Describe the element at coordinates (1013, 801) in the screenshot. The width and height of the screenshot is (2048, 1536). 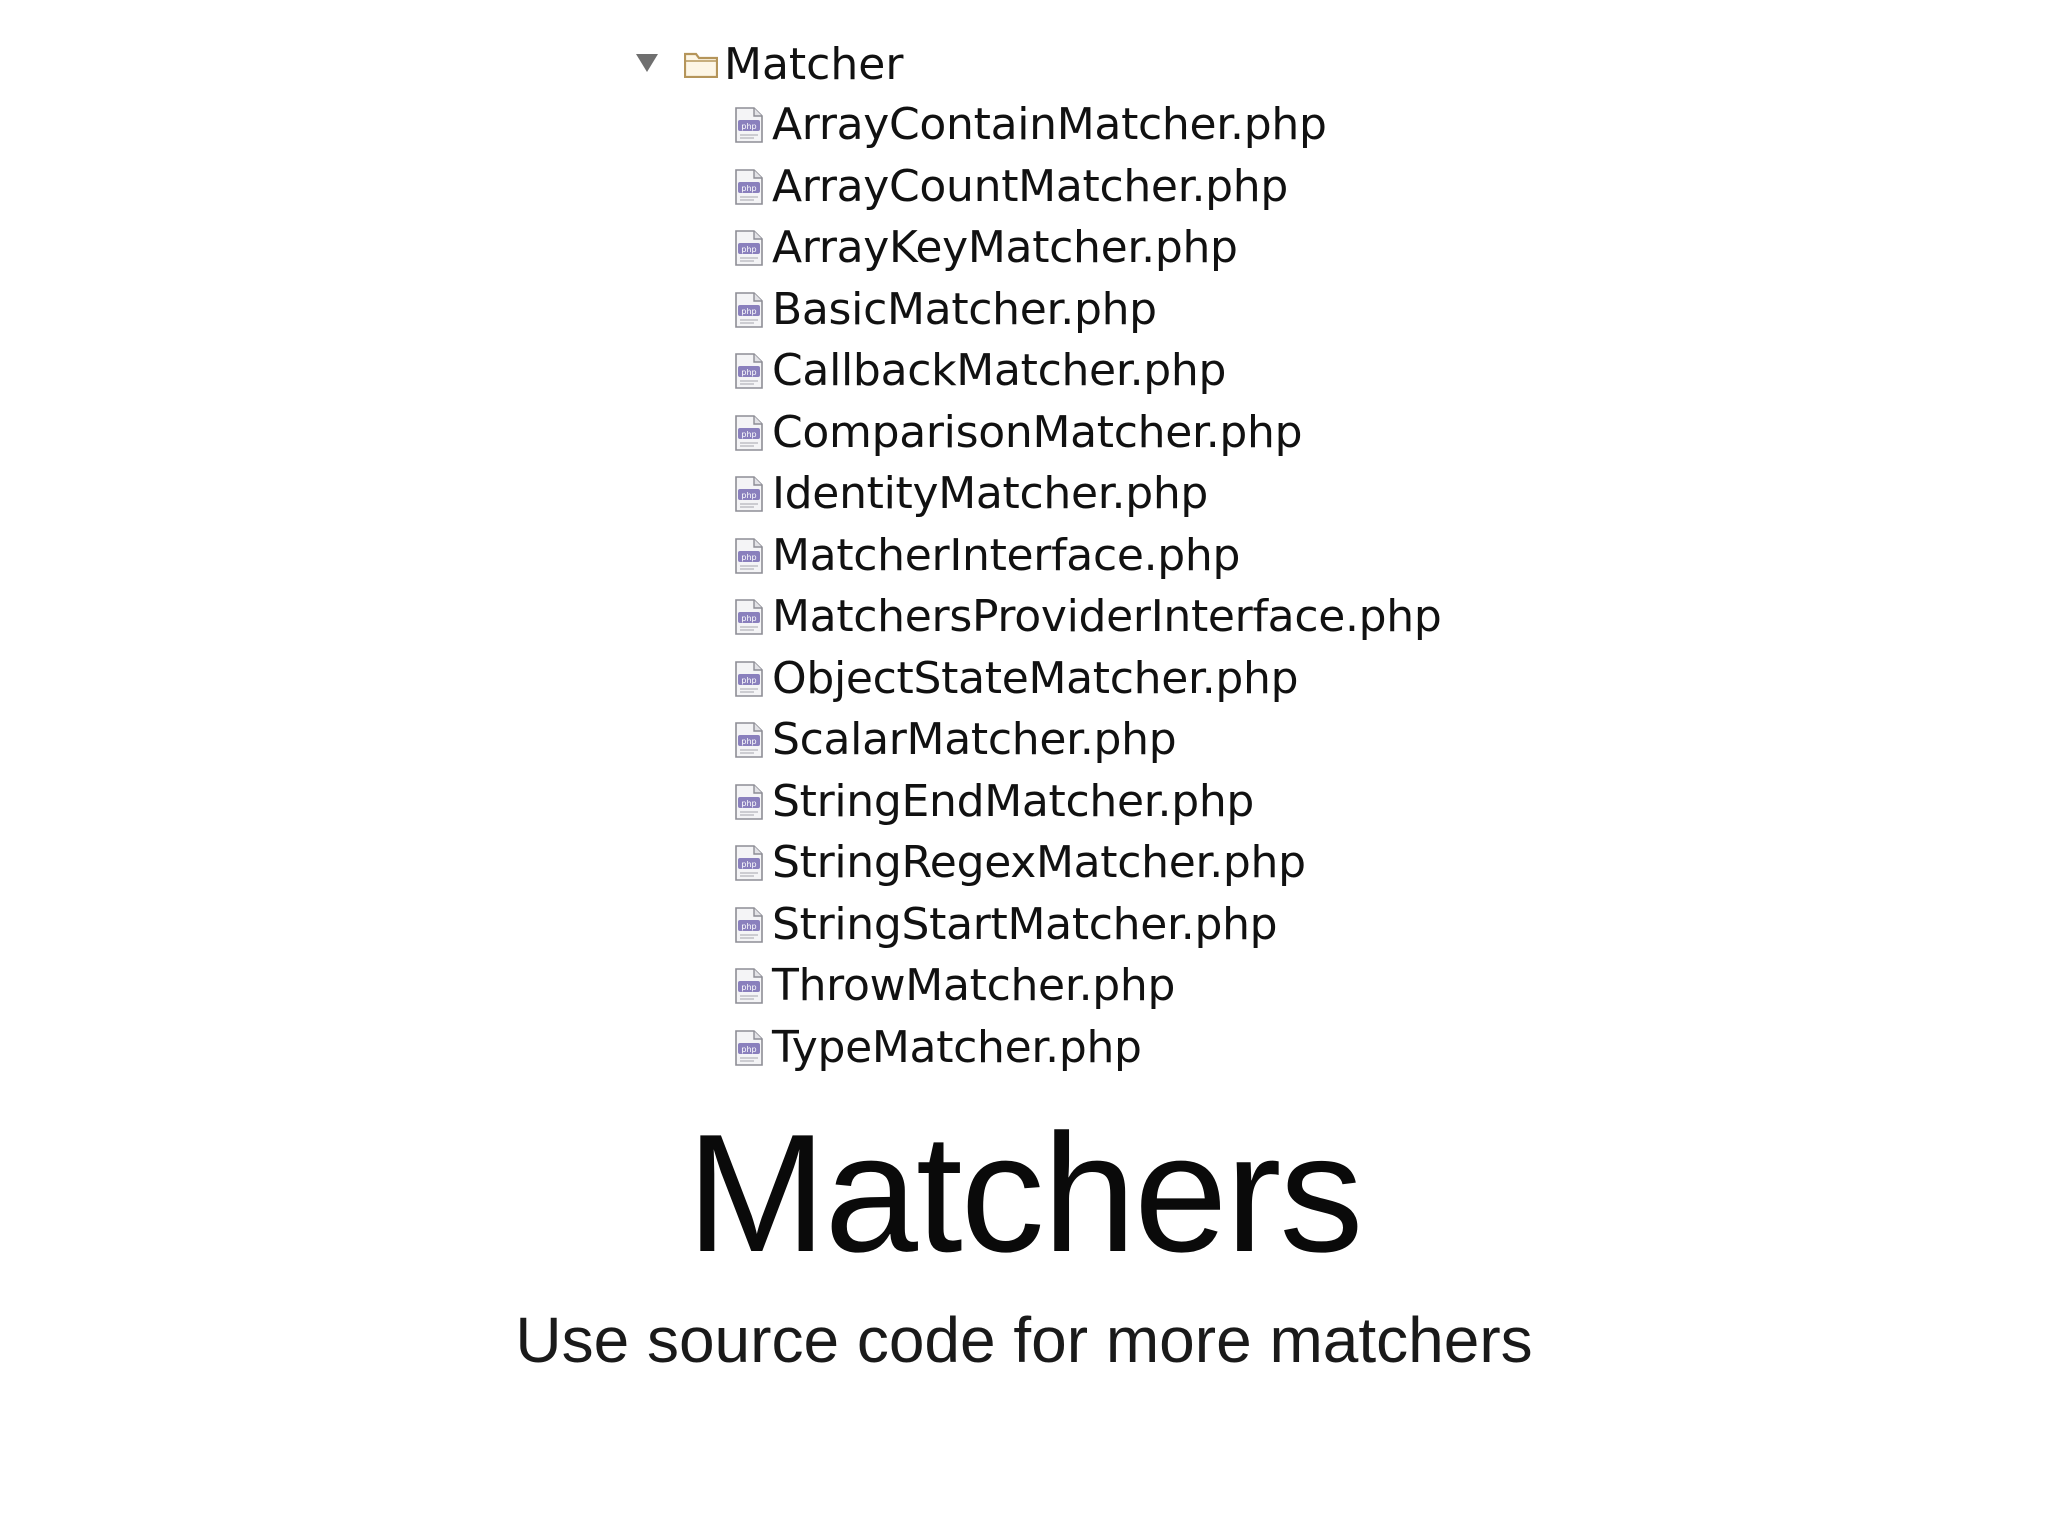
I see `file-name: StringEndMatcher.php` at that location.